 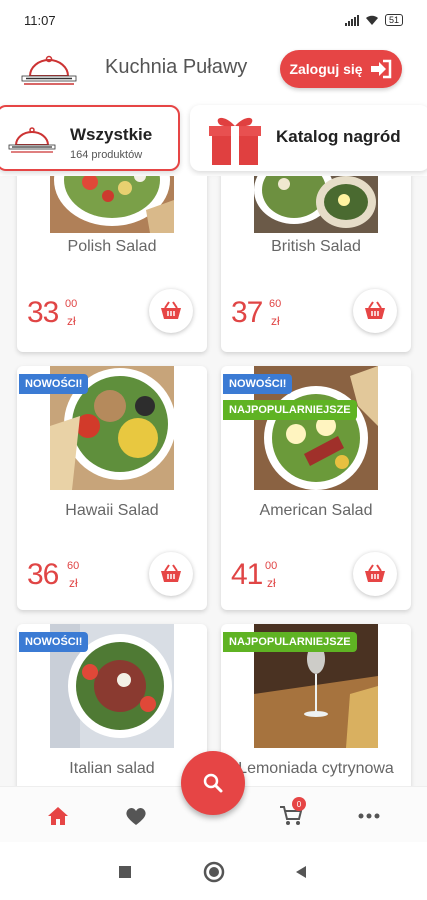 What do you see at coordinates (235, 141) in the screenshot?
I see `gift-icon` at bounding box center [235, 141].